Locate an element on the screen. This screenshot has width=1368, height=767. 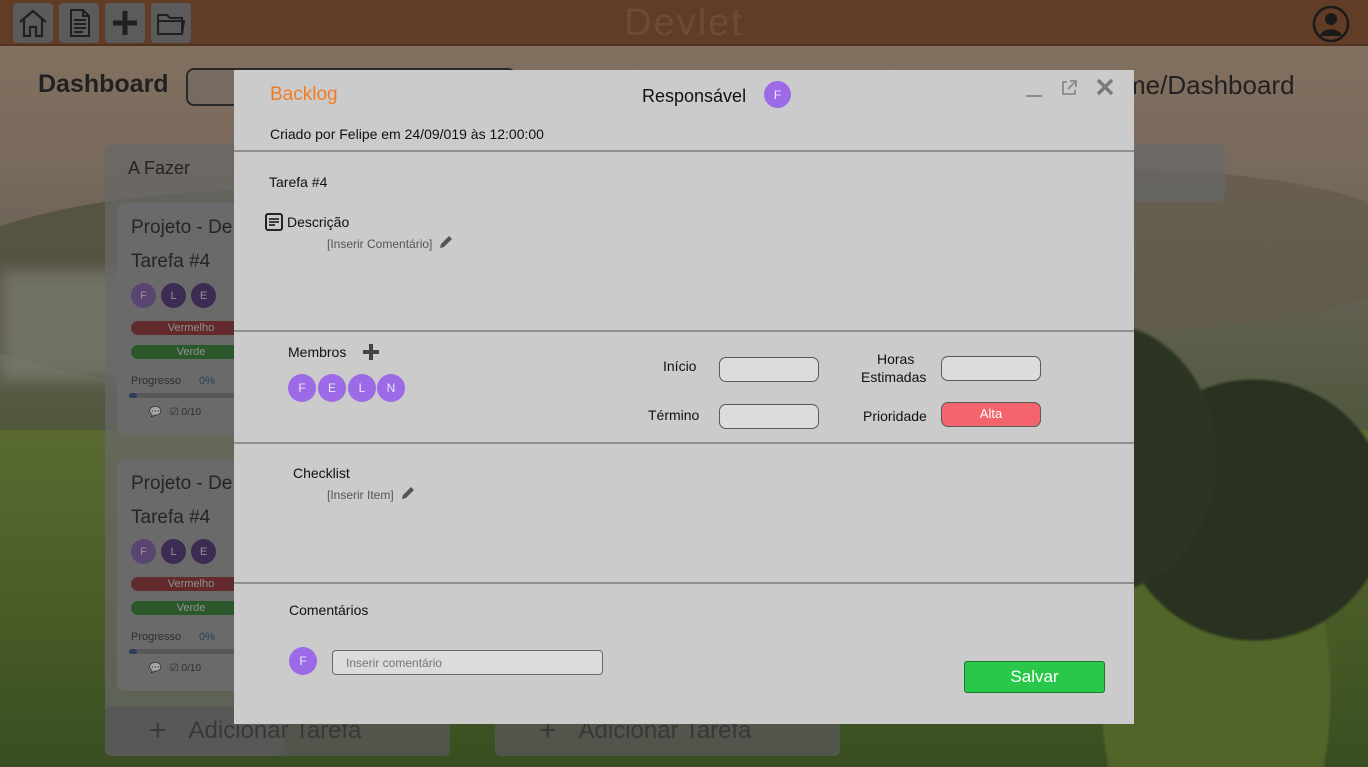
comments-label: Comentários is located at coordinates (329, 610).